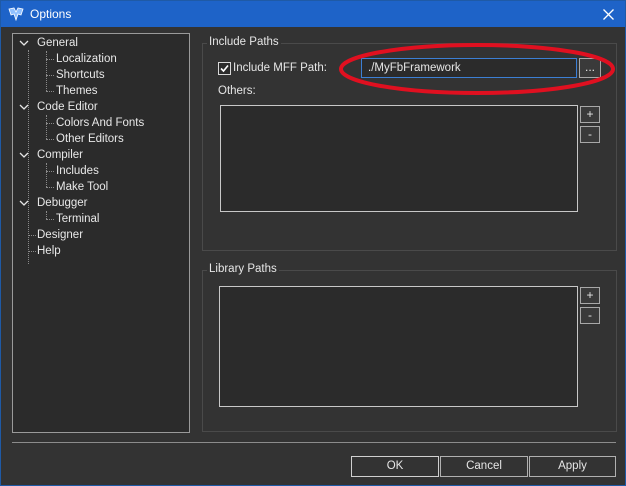  I want to click on tree-item-includes: Includes, so click(77, 171).